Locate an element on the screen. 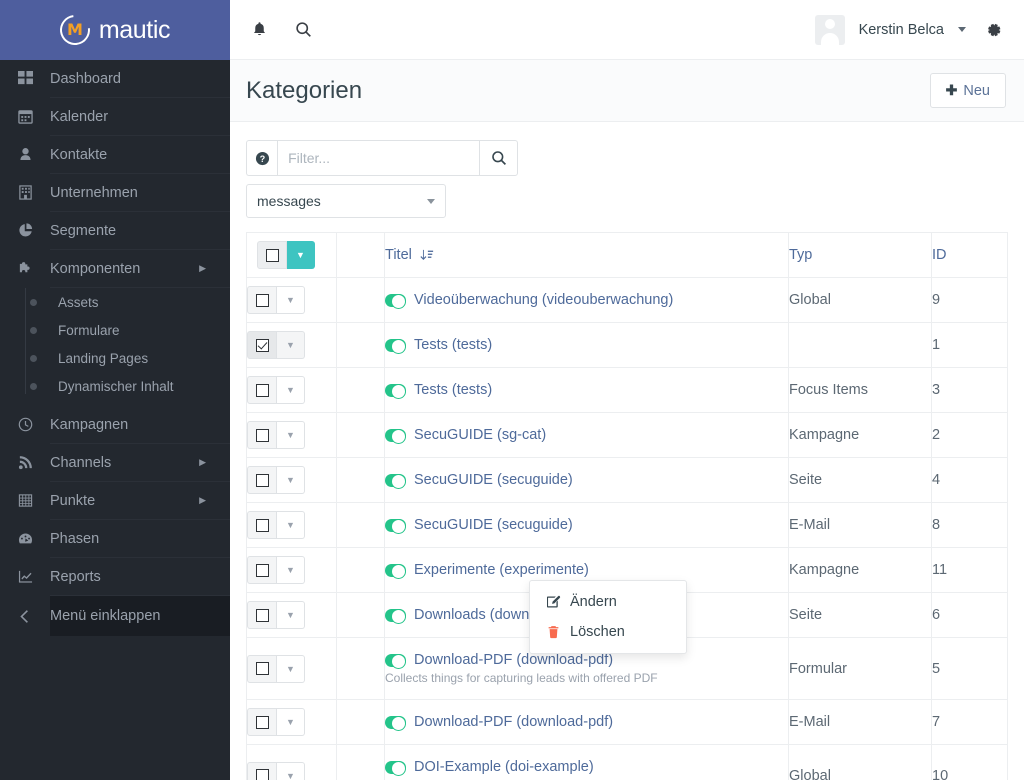 The height and width of the screenshot is (780, 1024). category-title-link: SecuGUIDE (sg-cat) is located at coordinates (480, 435).